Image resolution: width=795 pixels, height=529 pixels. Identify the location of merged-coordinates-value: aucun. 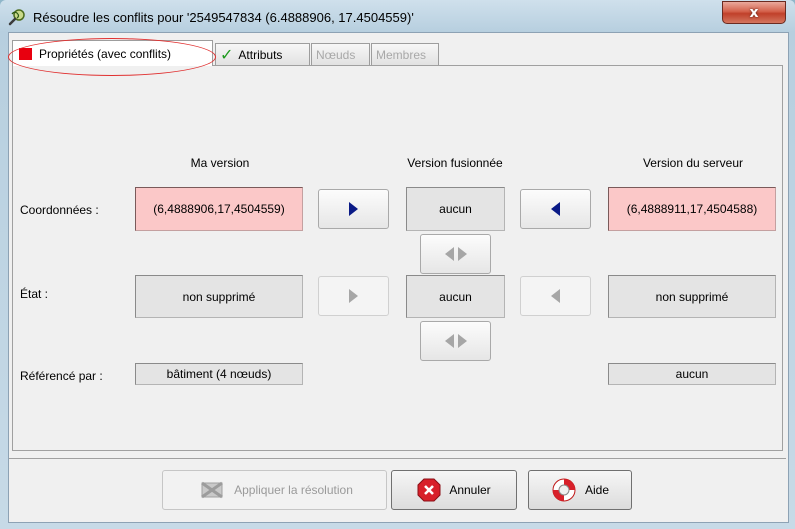
(455, 209).